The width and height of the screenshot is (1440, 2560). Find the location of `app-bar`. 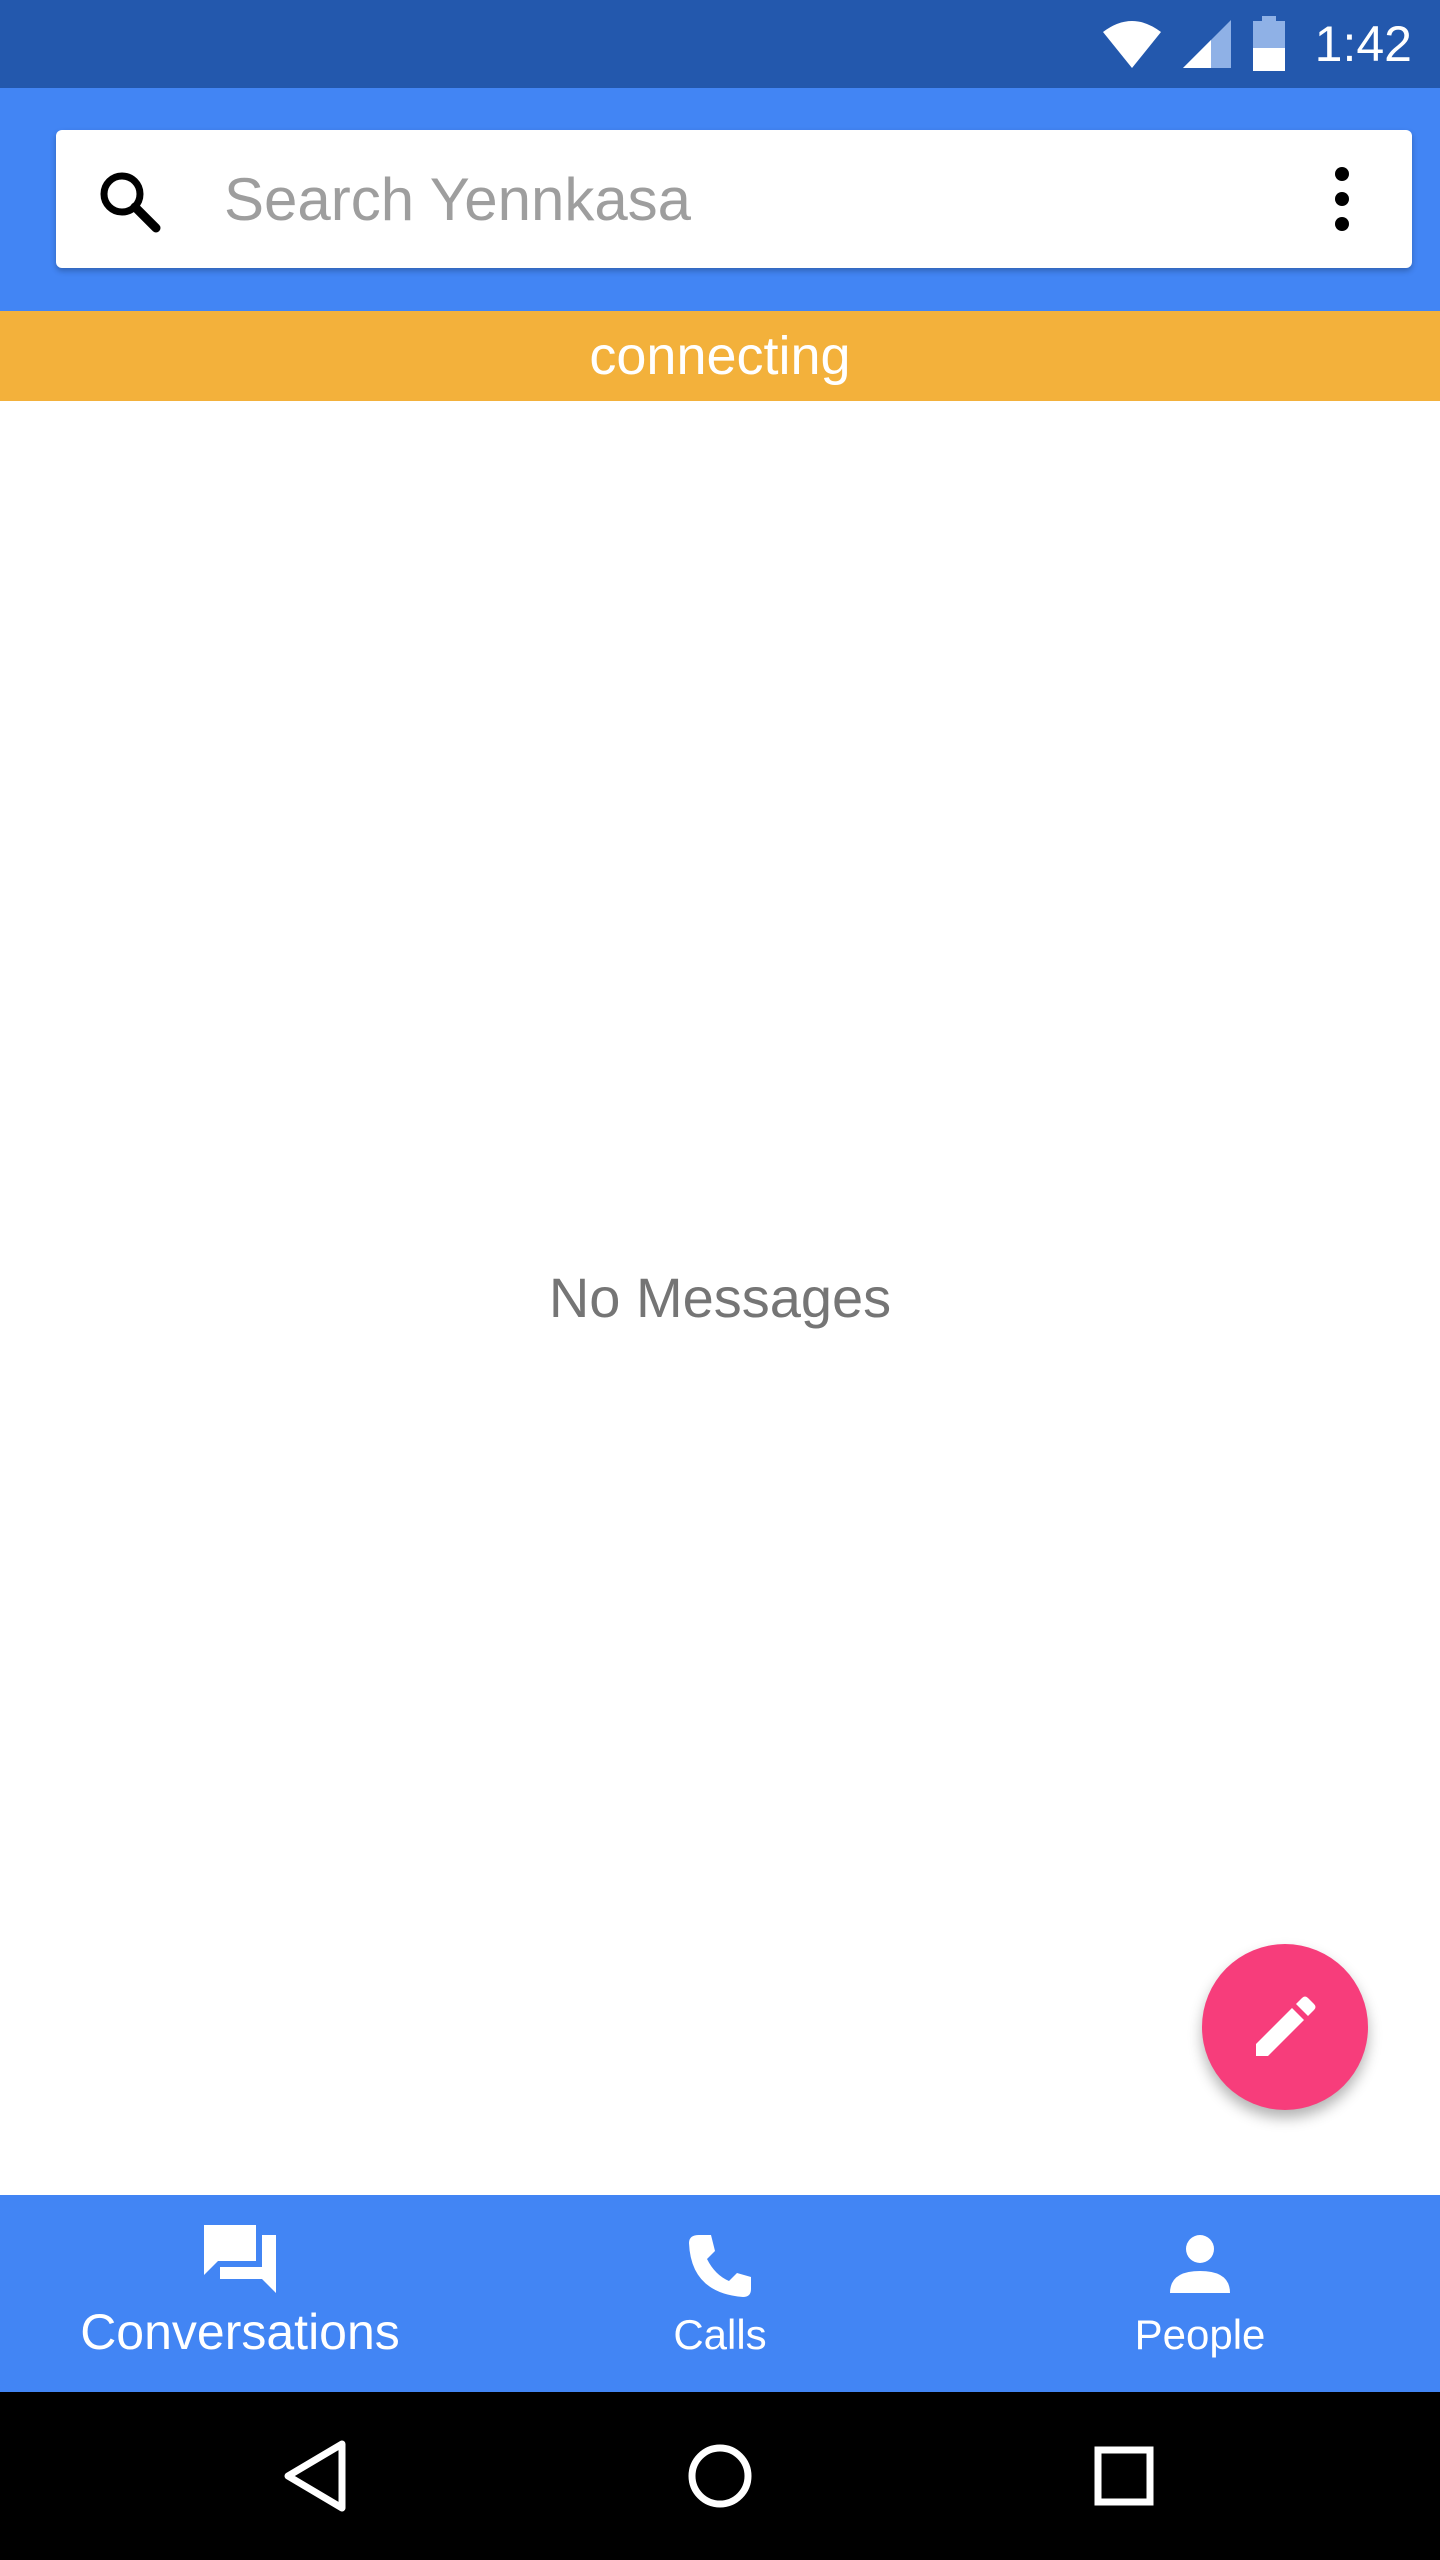

app-bar is located at coordinates (720, 199).